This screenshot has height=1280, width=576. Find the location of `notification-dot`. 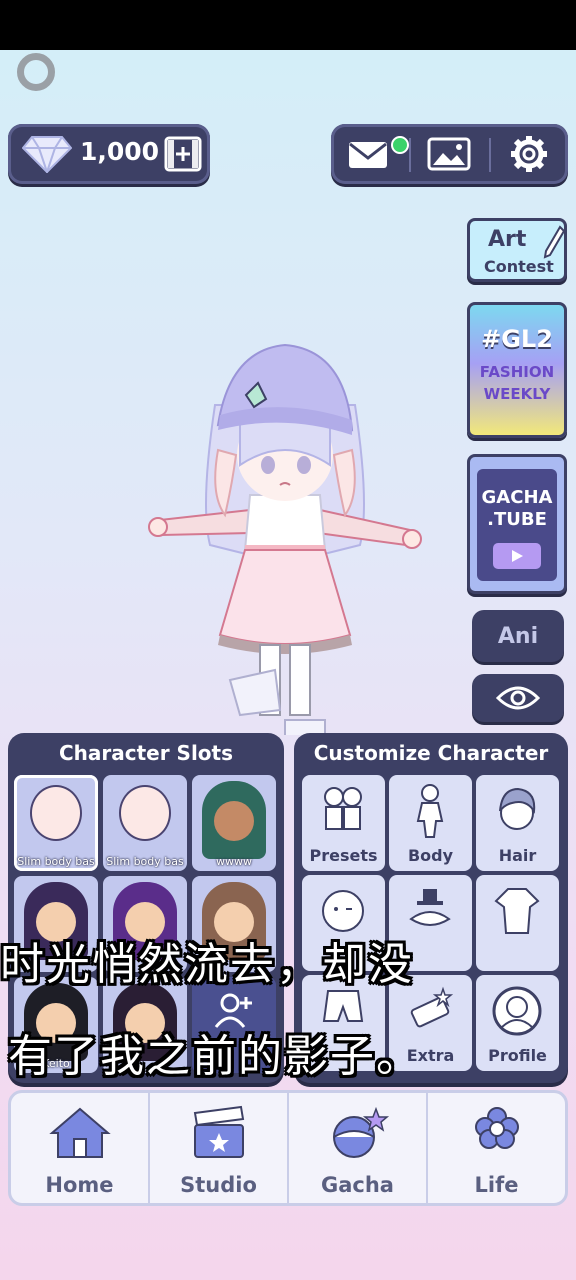

notification-dot is located at coordinates (400, 145).